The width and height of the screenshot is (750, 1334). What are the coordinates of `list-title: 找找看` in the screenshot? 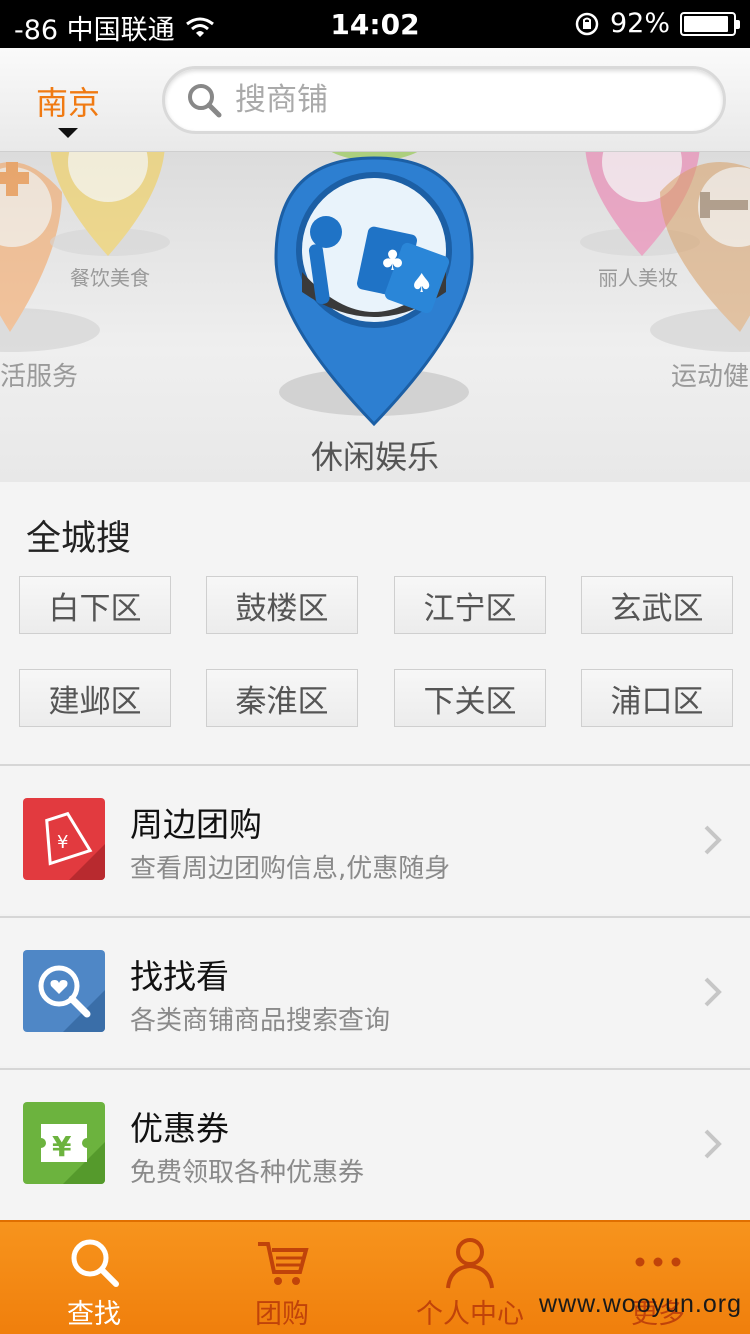 It's located at (179, 976).